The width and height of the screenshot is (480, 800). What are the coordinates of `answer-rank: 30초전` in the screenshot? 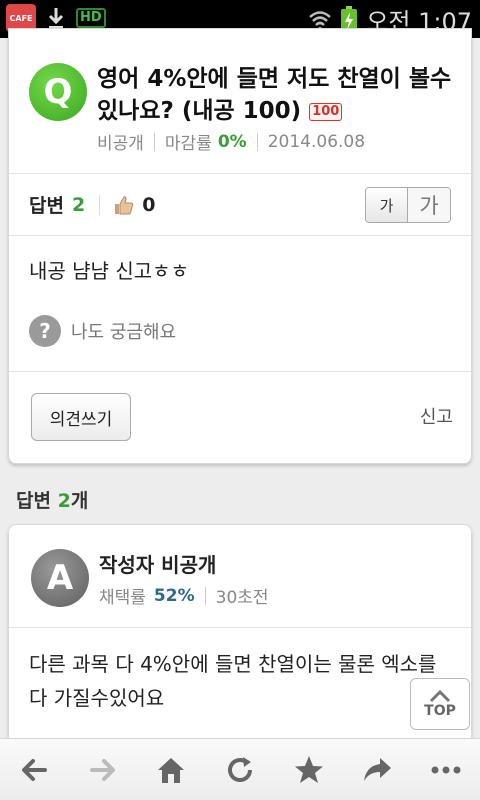 It's located at (242, 598).